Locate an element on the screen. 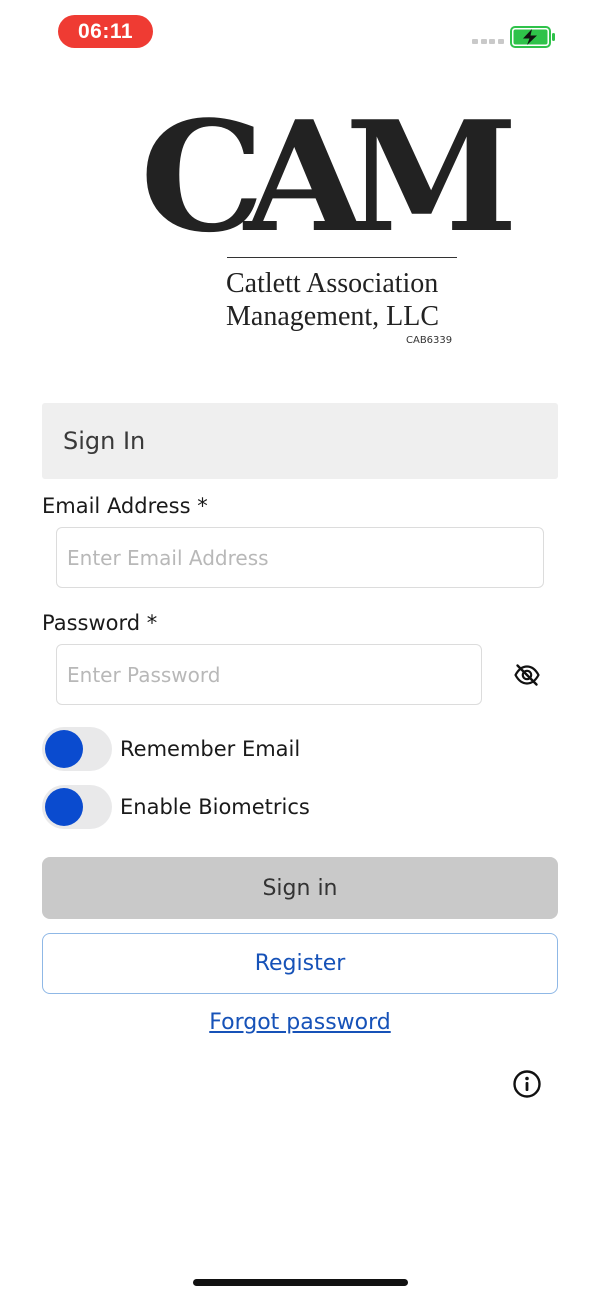 This screenshot has width=600, height=1298. enable-biometrics-label: Enable Biometrics is located at coordinates (215, 807).